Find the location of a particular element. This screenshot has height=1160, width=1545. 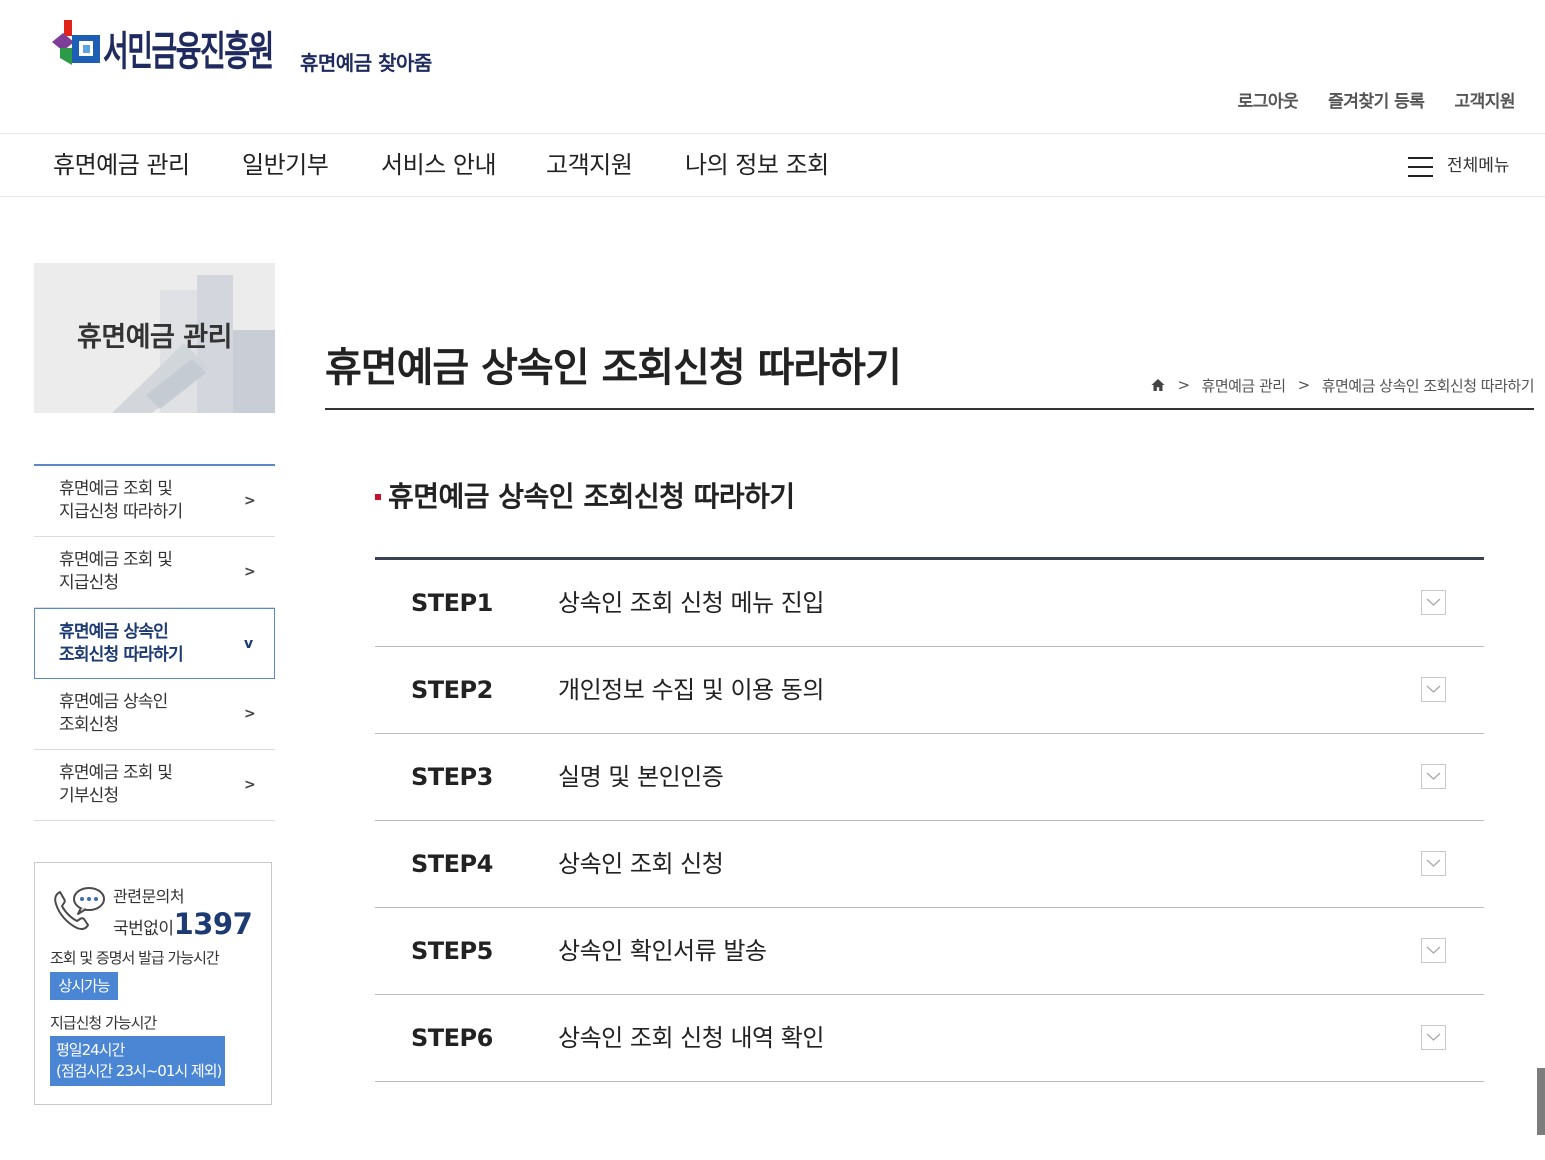

home-icon is located at coordinates (1158, 385).